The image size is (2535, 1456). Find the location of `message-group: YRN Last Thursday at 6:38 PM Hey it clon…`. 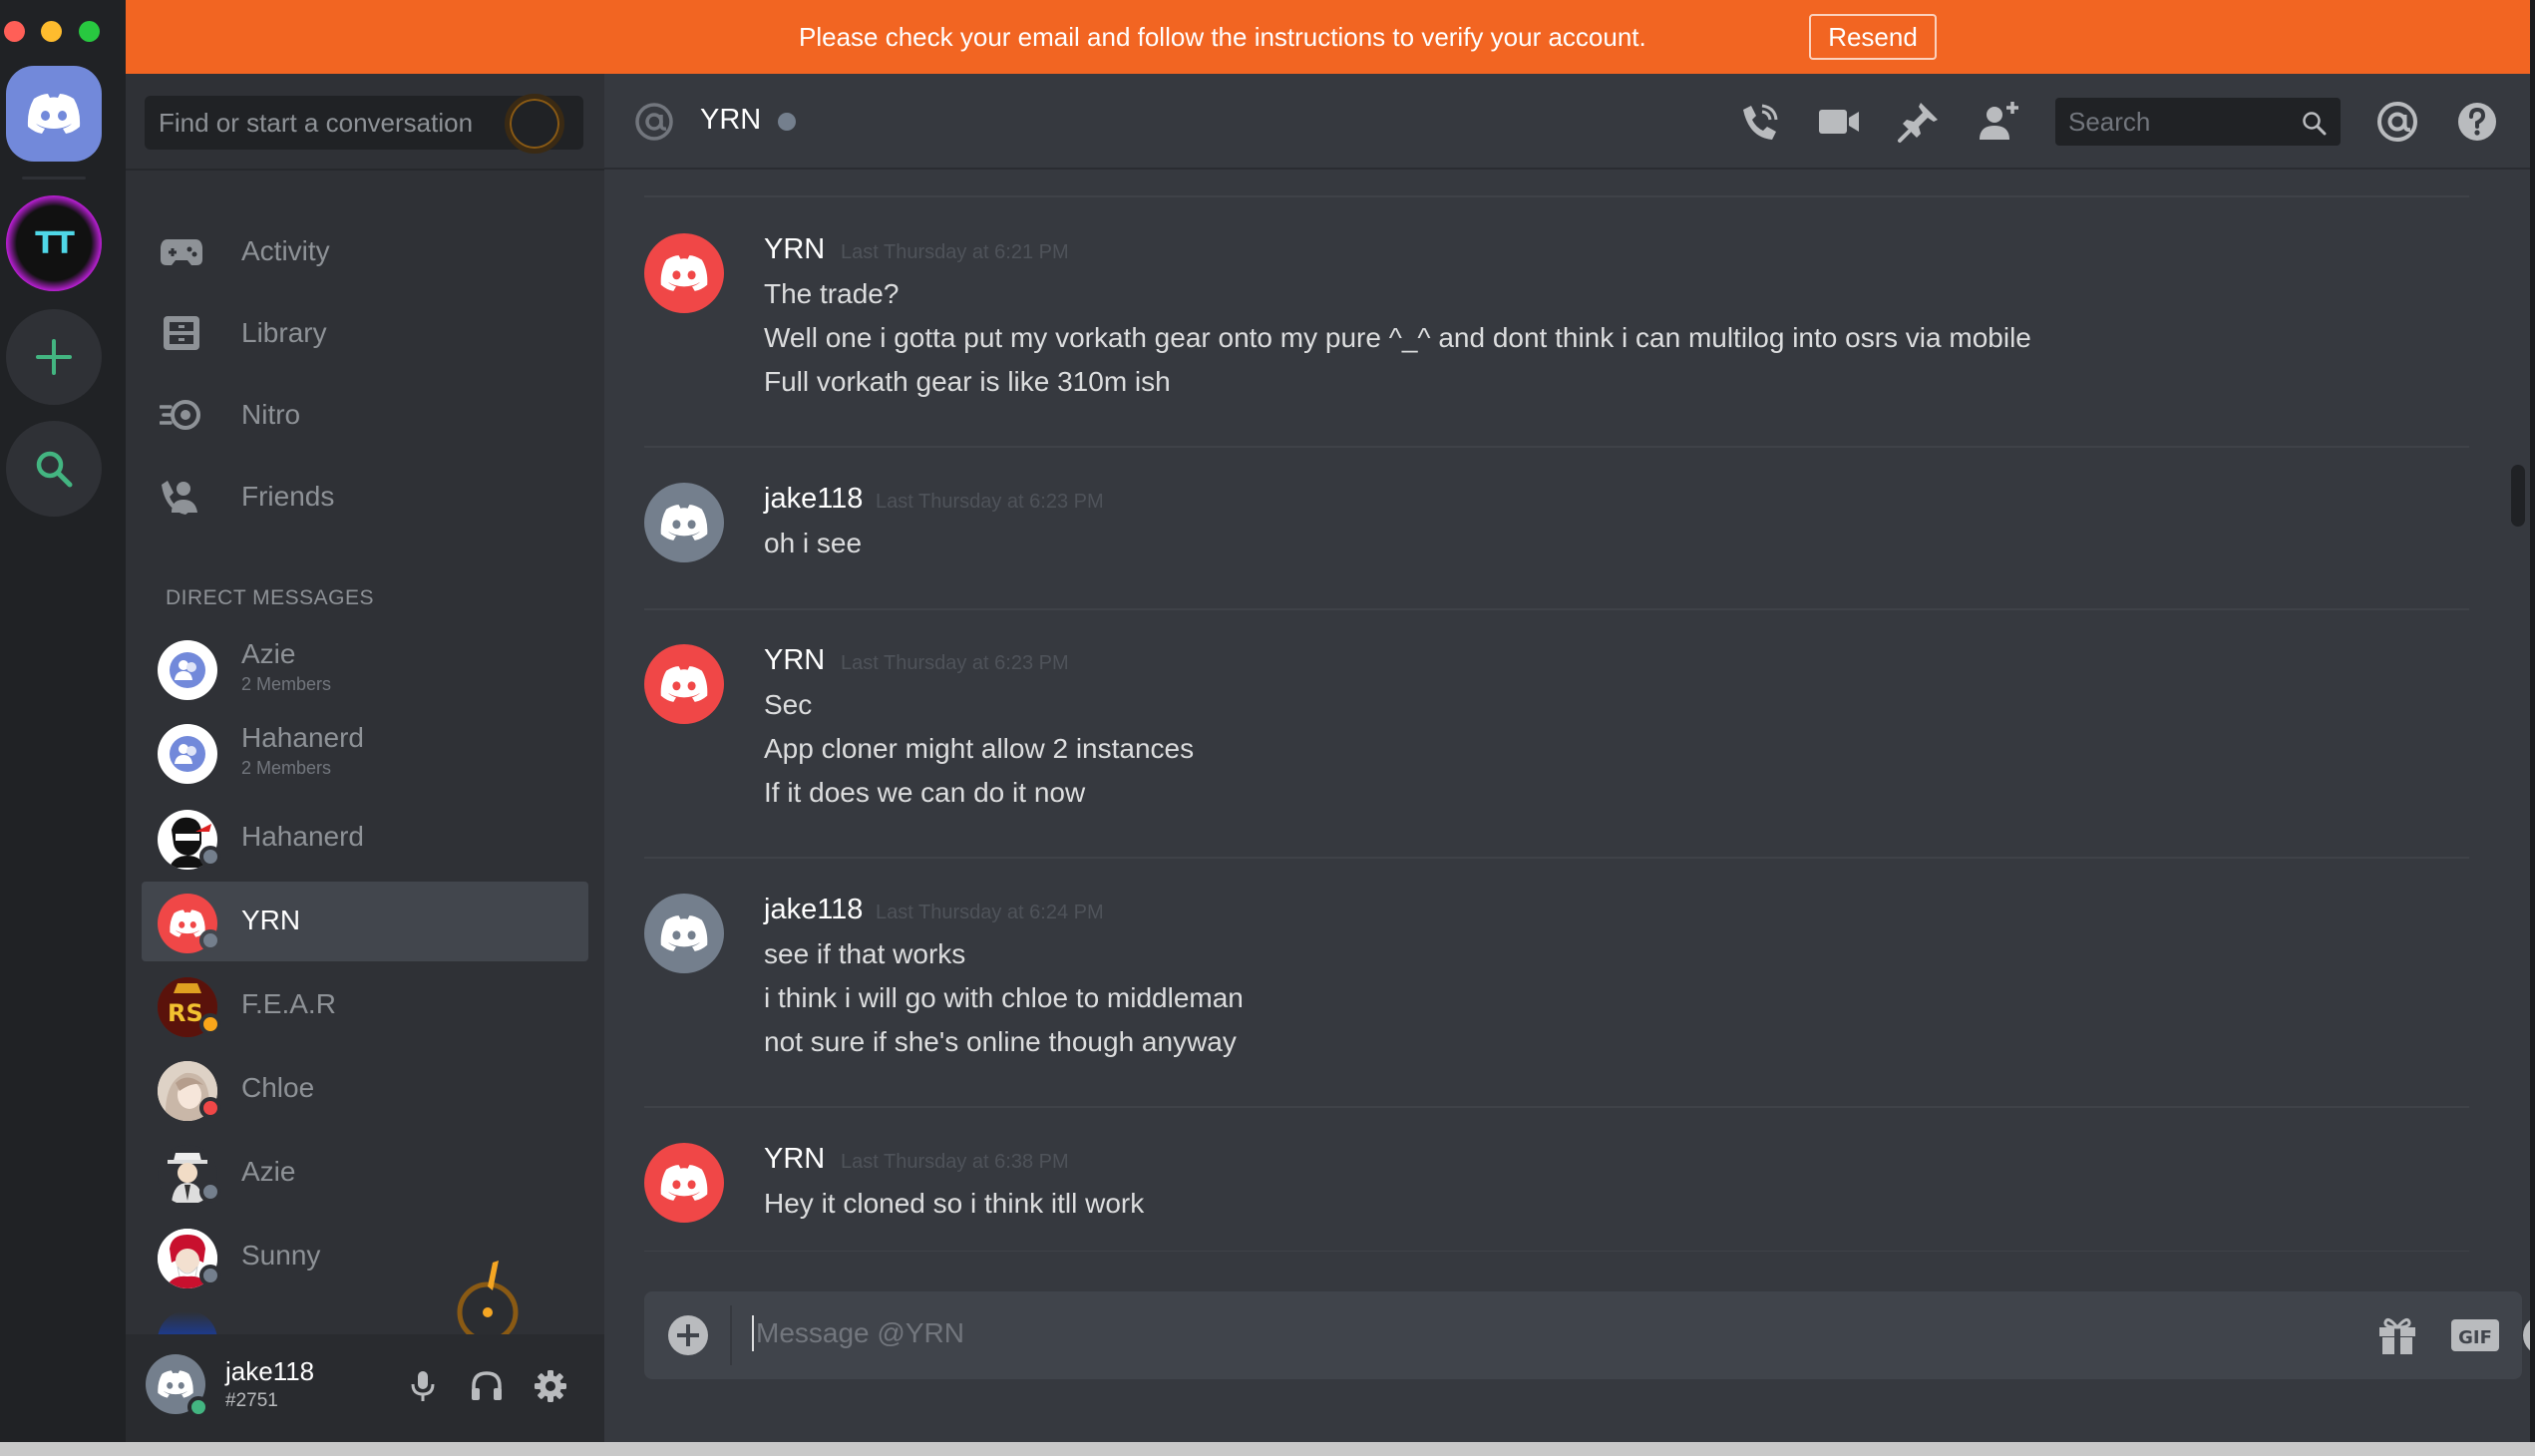

message-group: YRN Last Thursday at 6:38 PM Hey it clon… is located at coordinates (1556, 1197).